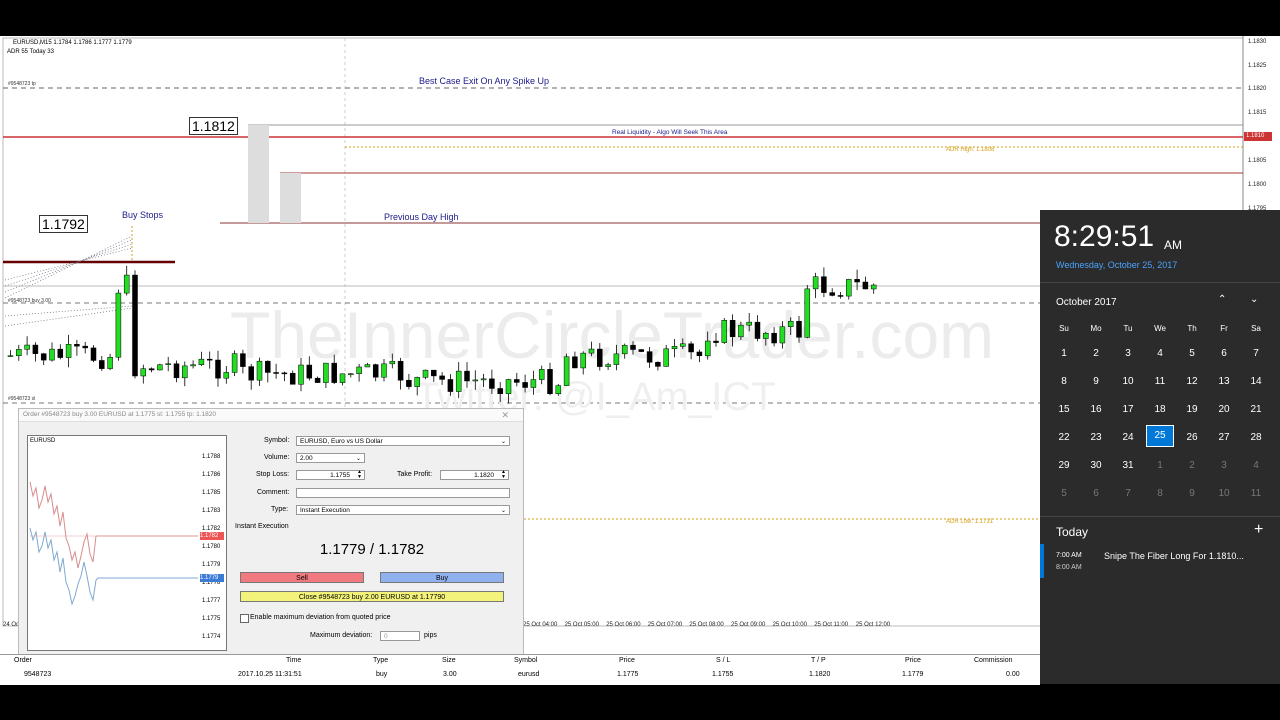 This screenshot has height=720, width=1280. Describe the element at coordinates (415, 474) in the screenshot. I see `take-profit-label: Take Profit:` at that location.